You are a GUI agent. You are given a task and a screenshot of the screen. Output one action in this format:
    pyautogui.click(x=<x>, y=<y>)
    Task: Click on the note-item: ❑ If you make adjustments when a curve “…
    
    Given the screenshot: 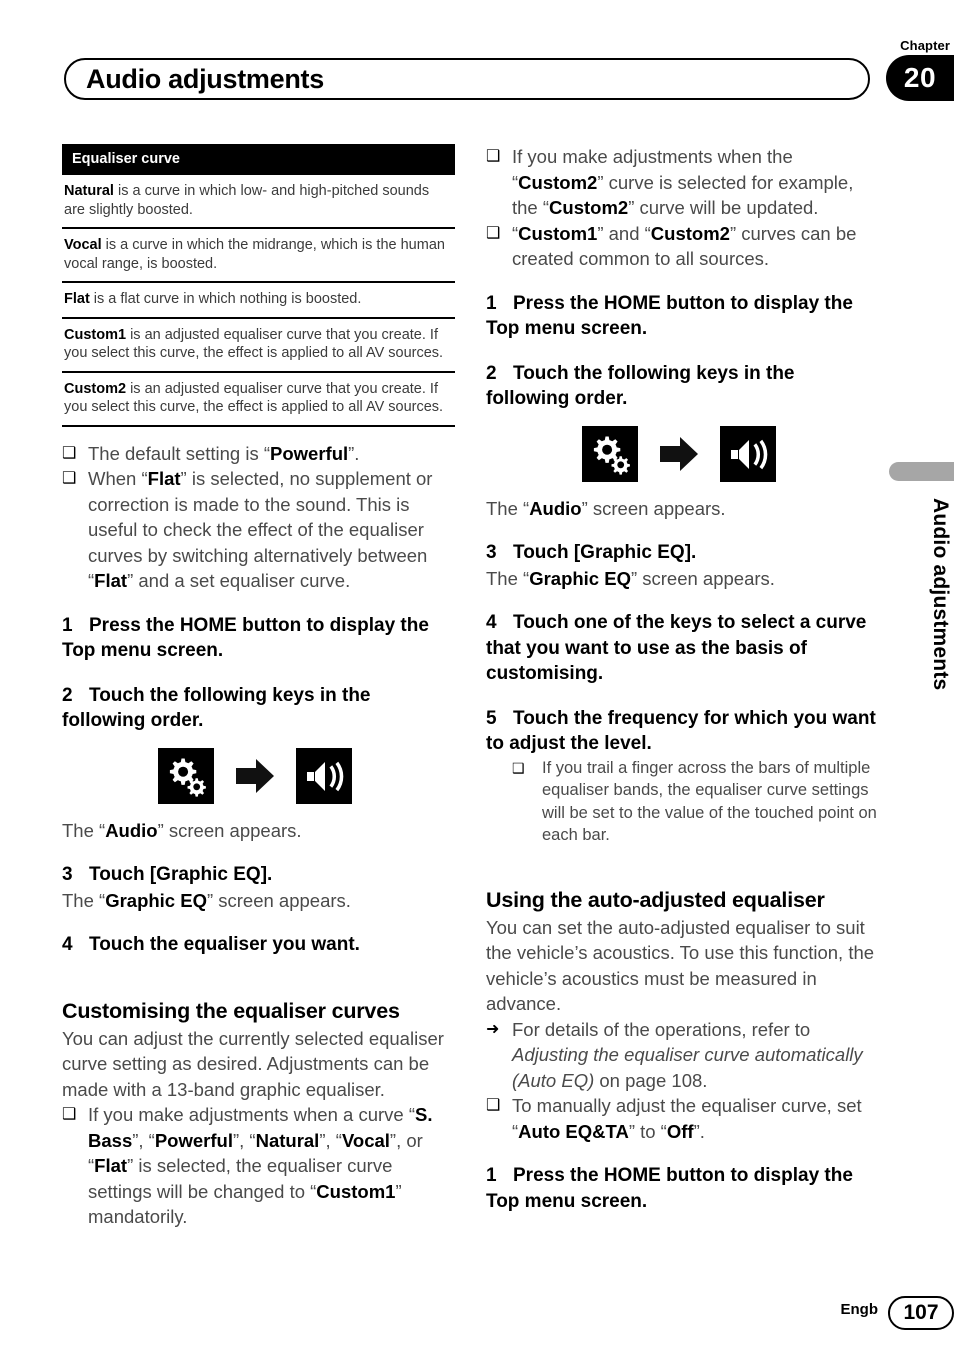 What is the action you would take?
    pyautogui.click(x=258, y=1166)
    